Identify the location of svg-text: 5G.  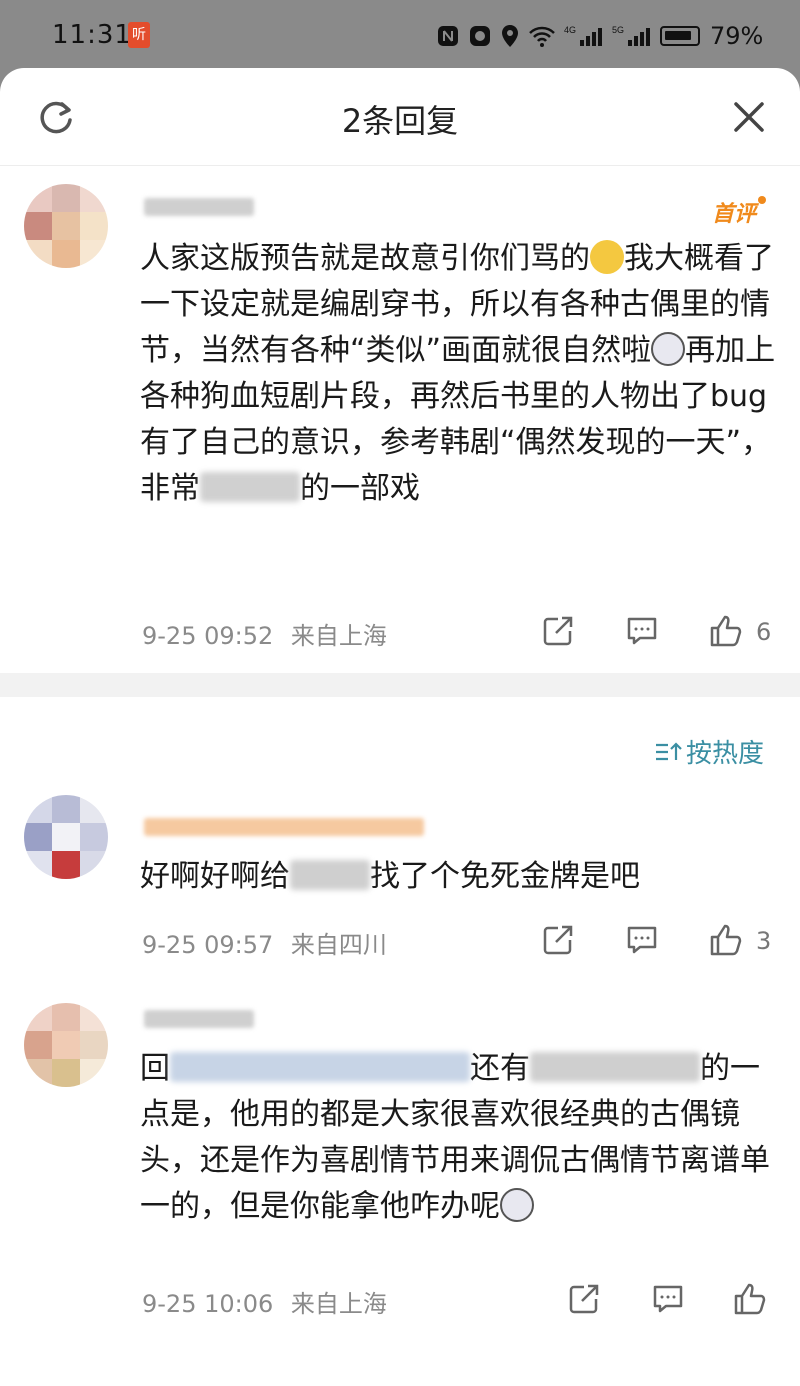
(618, 30).